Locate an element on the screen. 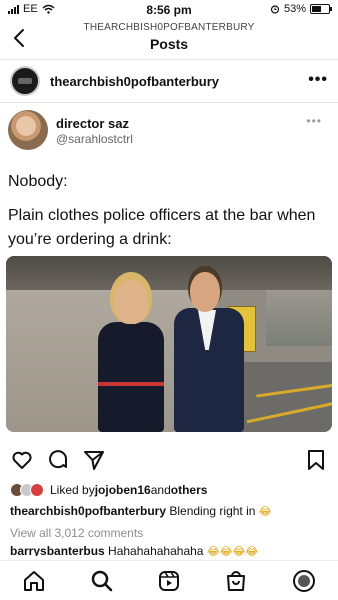 The height and width of the screenshot is (600, 338). nav-profile is located at coordinates (304, 581).